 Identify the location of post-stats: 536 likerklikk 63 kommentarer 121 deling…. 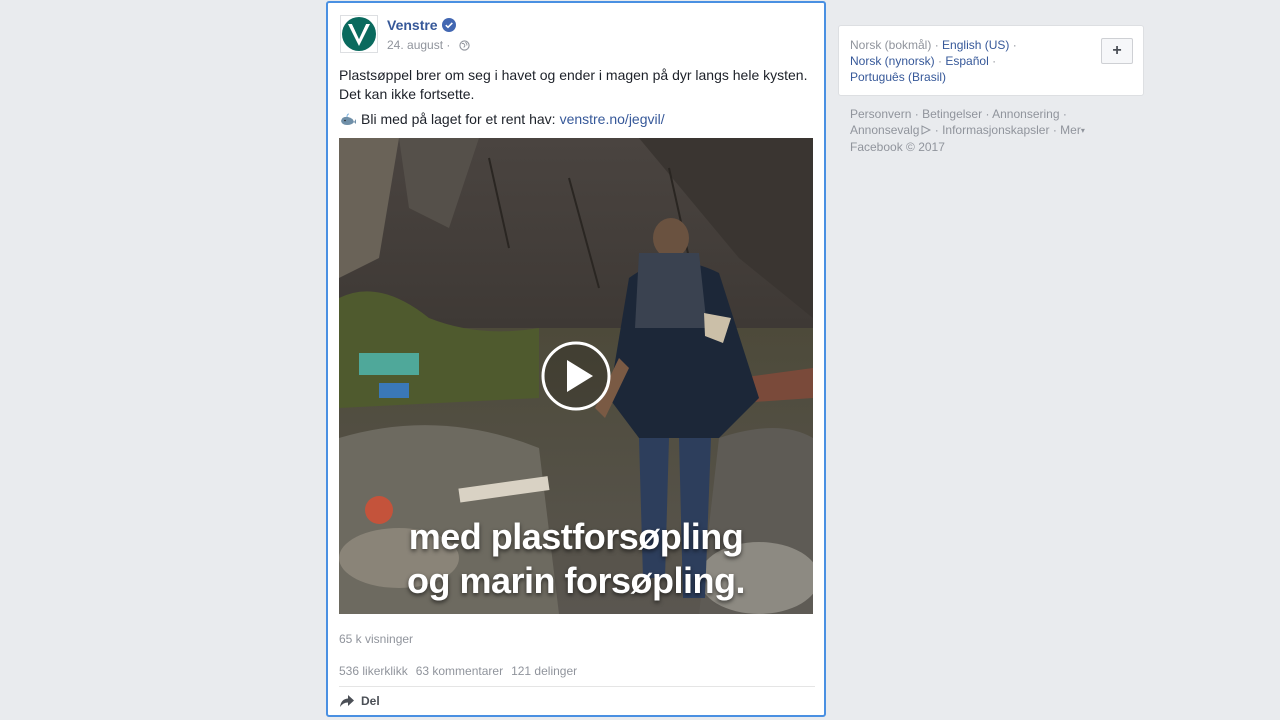
(458, 671).